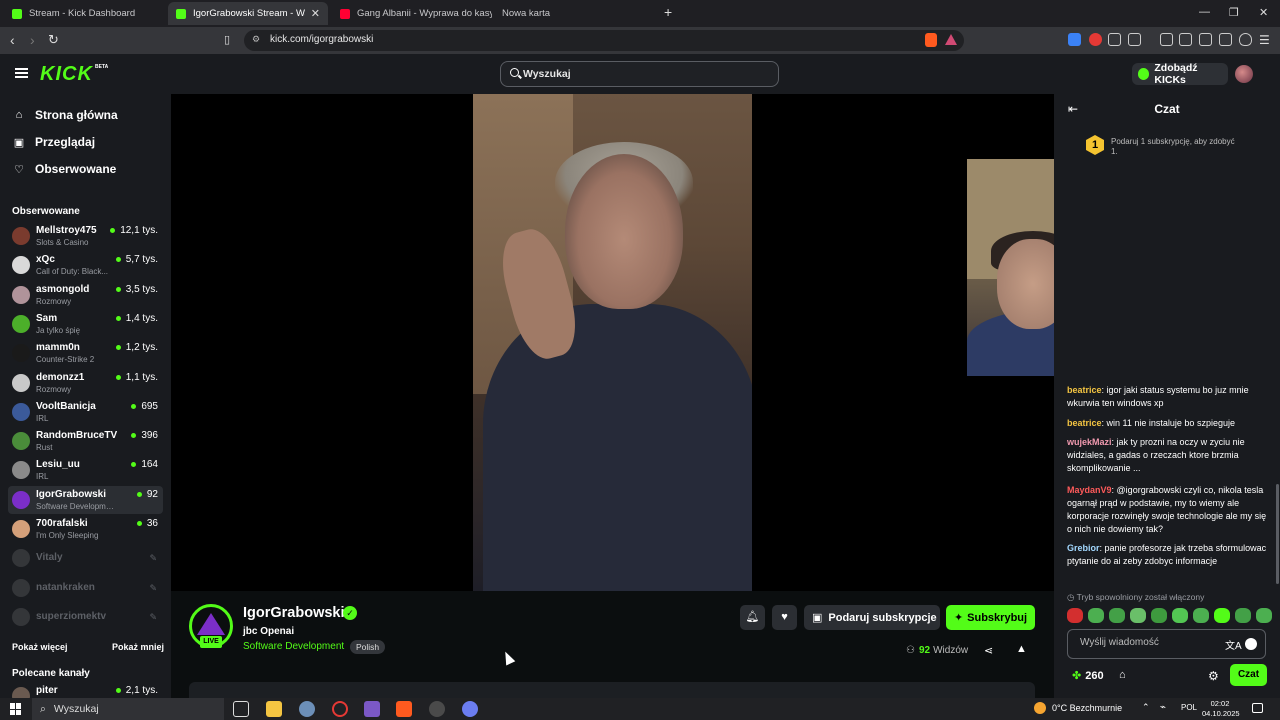 The height and width of the screenshot is (720, 1280). What do you see at coordinates (569, 13) in the screenshot?
I see `tab-new: Nowa karta` at bounding box center [569, 13].